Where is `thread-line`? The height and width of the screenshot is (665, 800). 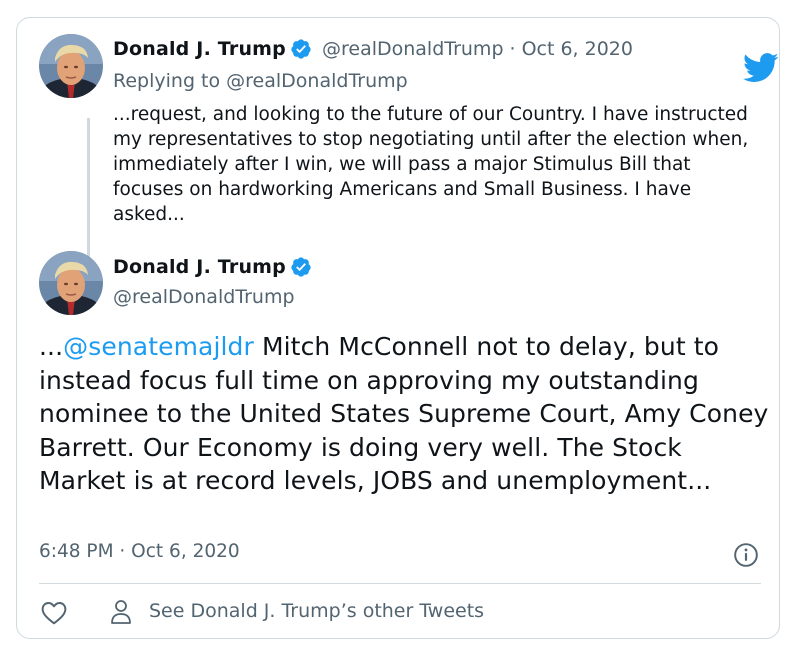 thread-line is located at coordinates (88, 188).